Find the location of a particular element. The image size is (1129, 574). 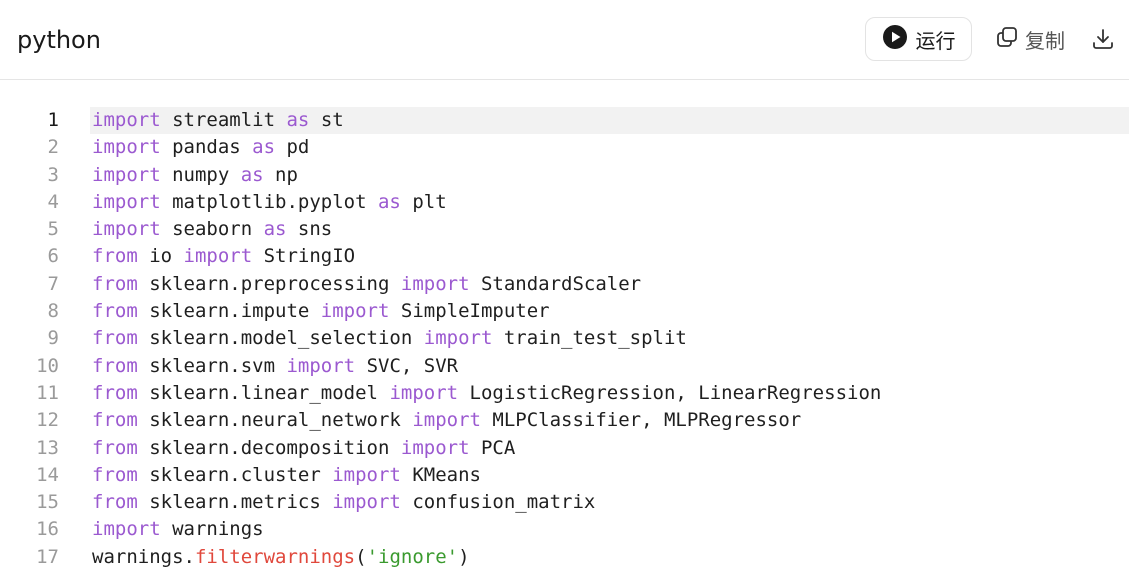

copy-button: 复制 is located at coordinates (1030, 39).